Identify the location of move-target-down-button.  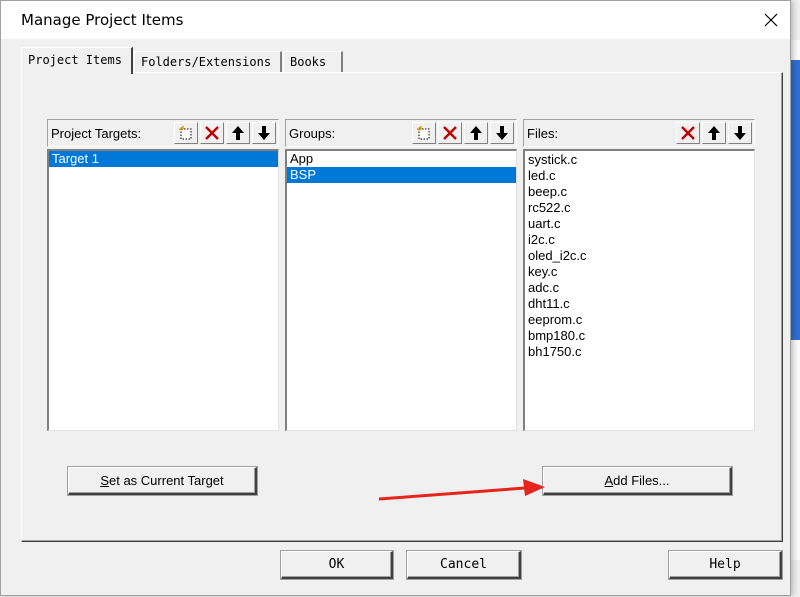
(264, 133).